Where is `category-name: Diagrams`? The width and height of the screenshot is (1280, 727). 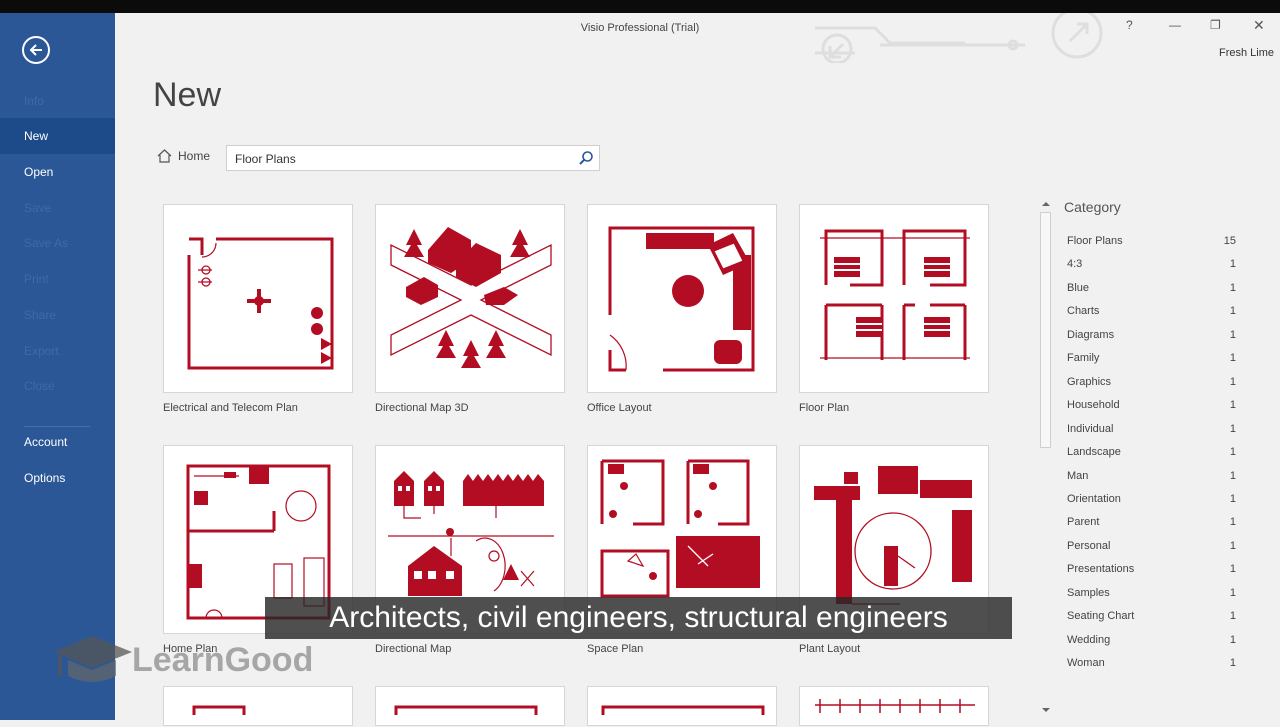 category-name: Diagrams is located at coordinates (1091, 334).